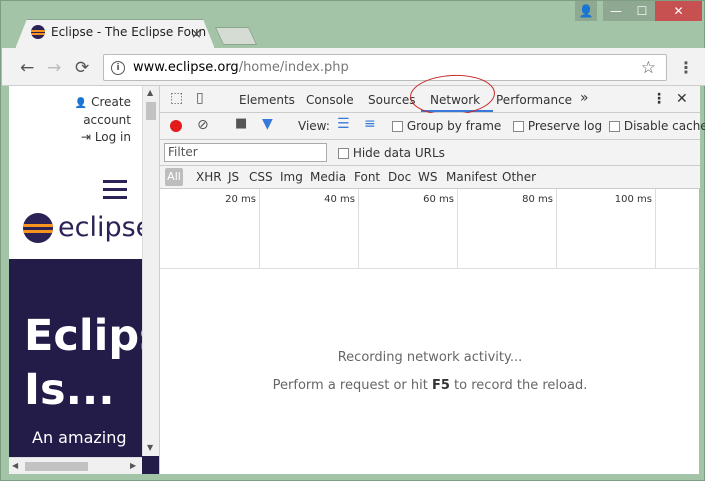  What do you see at coordinates (151, 111) in the screenshot?
I see `scroll-thumb` at bounding box center [151, 111].